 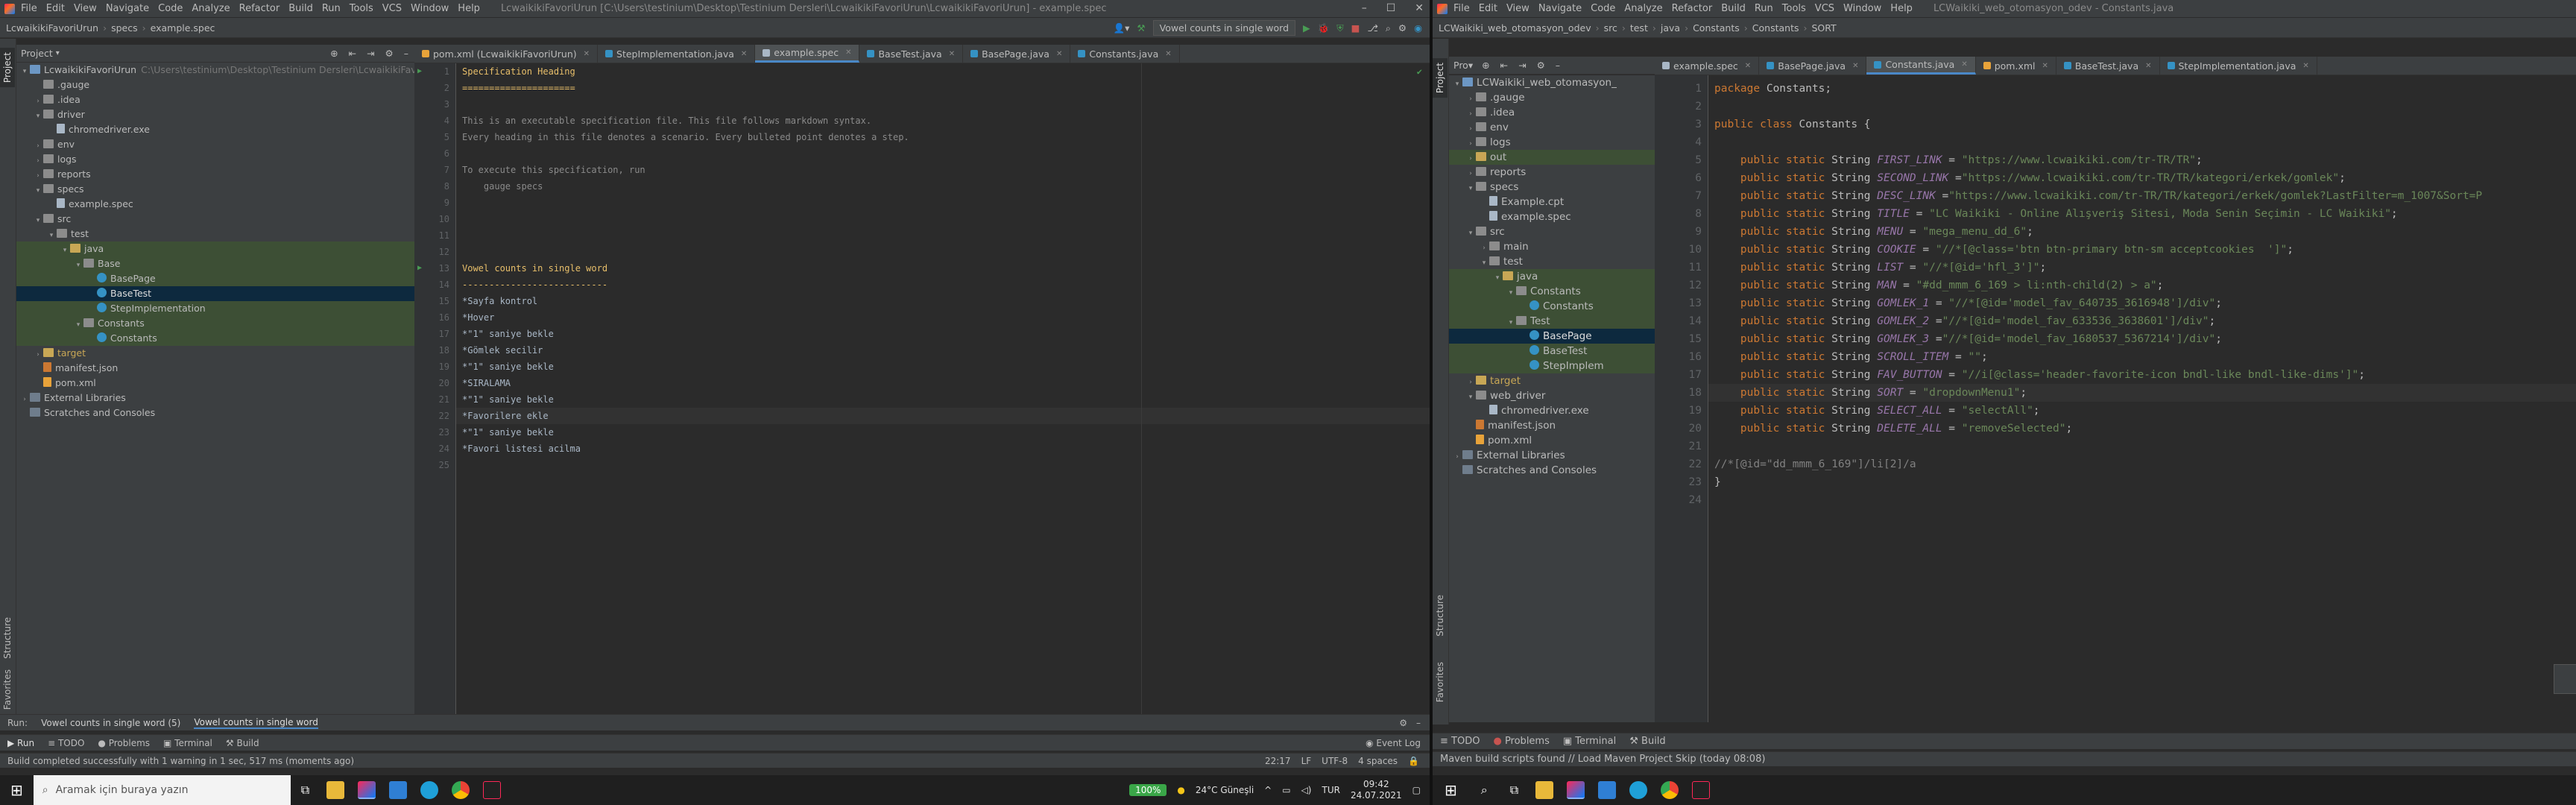 I want to click on menu-item-code: Code, so click(x=170, y=8).